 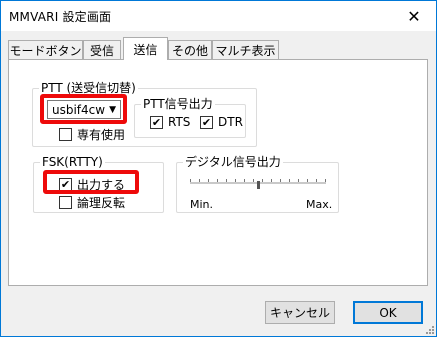 I want to click on rts-checkbox: ✔ RTS, so click(x=170, y=122).